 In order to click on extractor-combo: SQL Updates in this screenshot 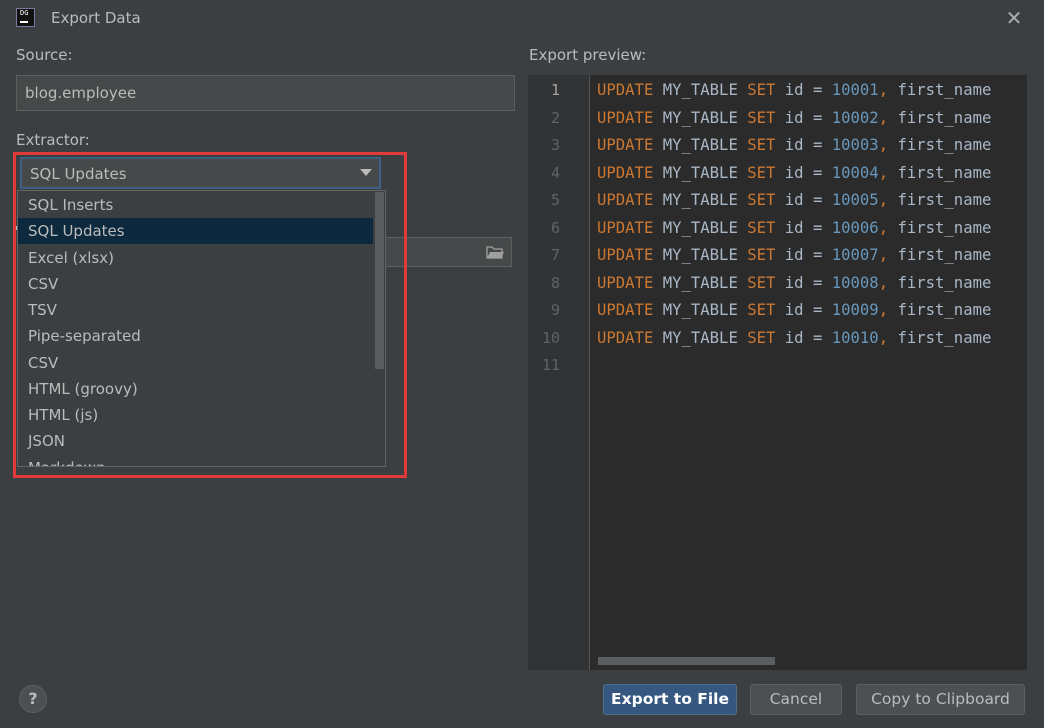, I will do `click(200, 173)`.